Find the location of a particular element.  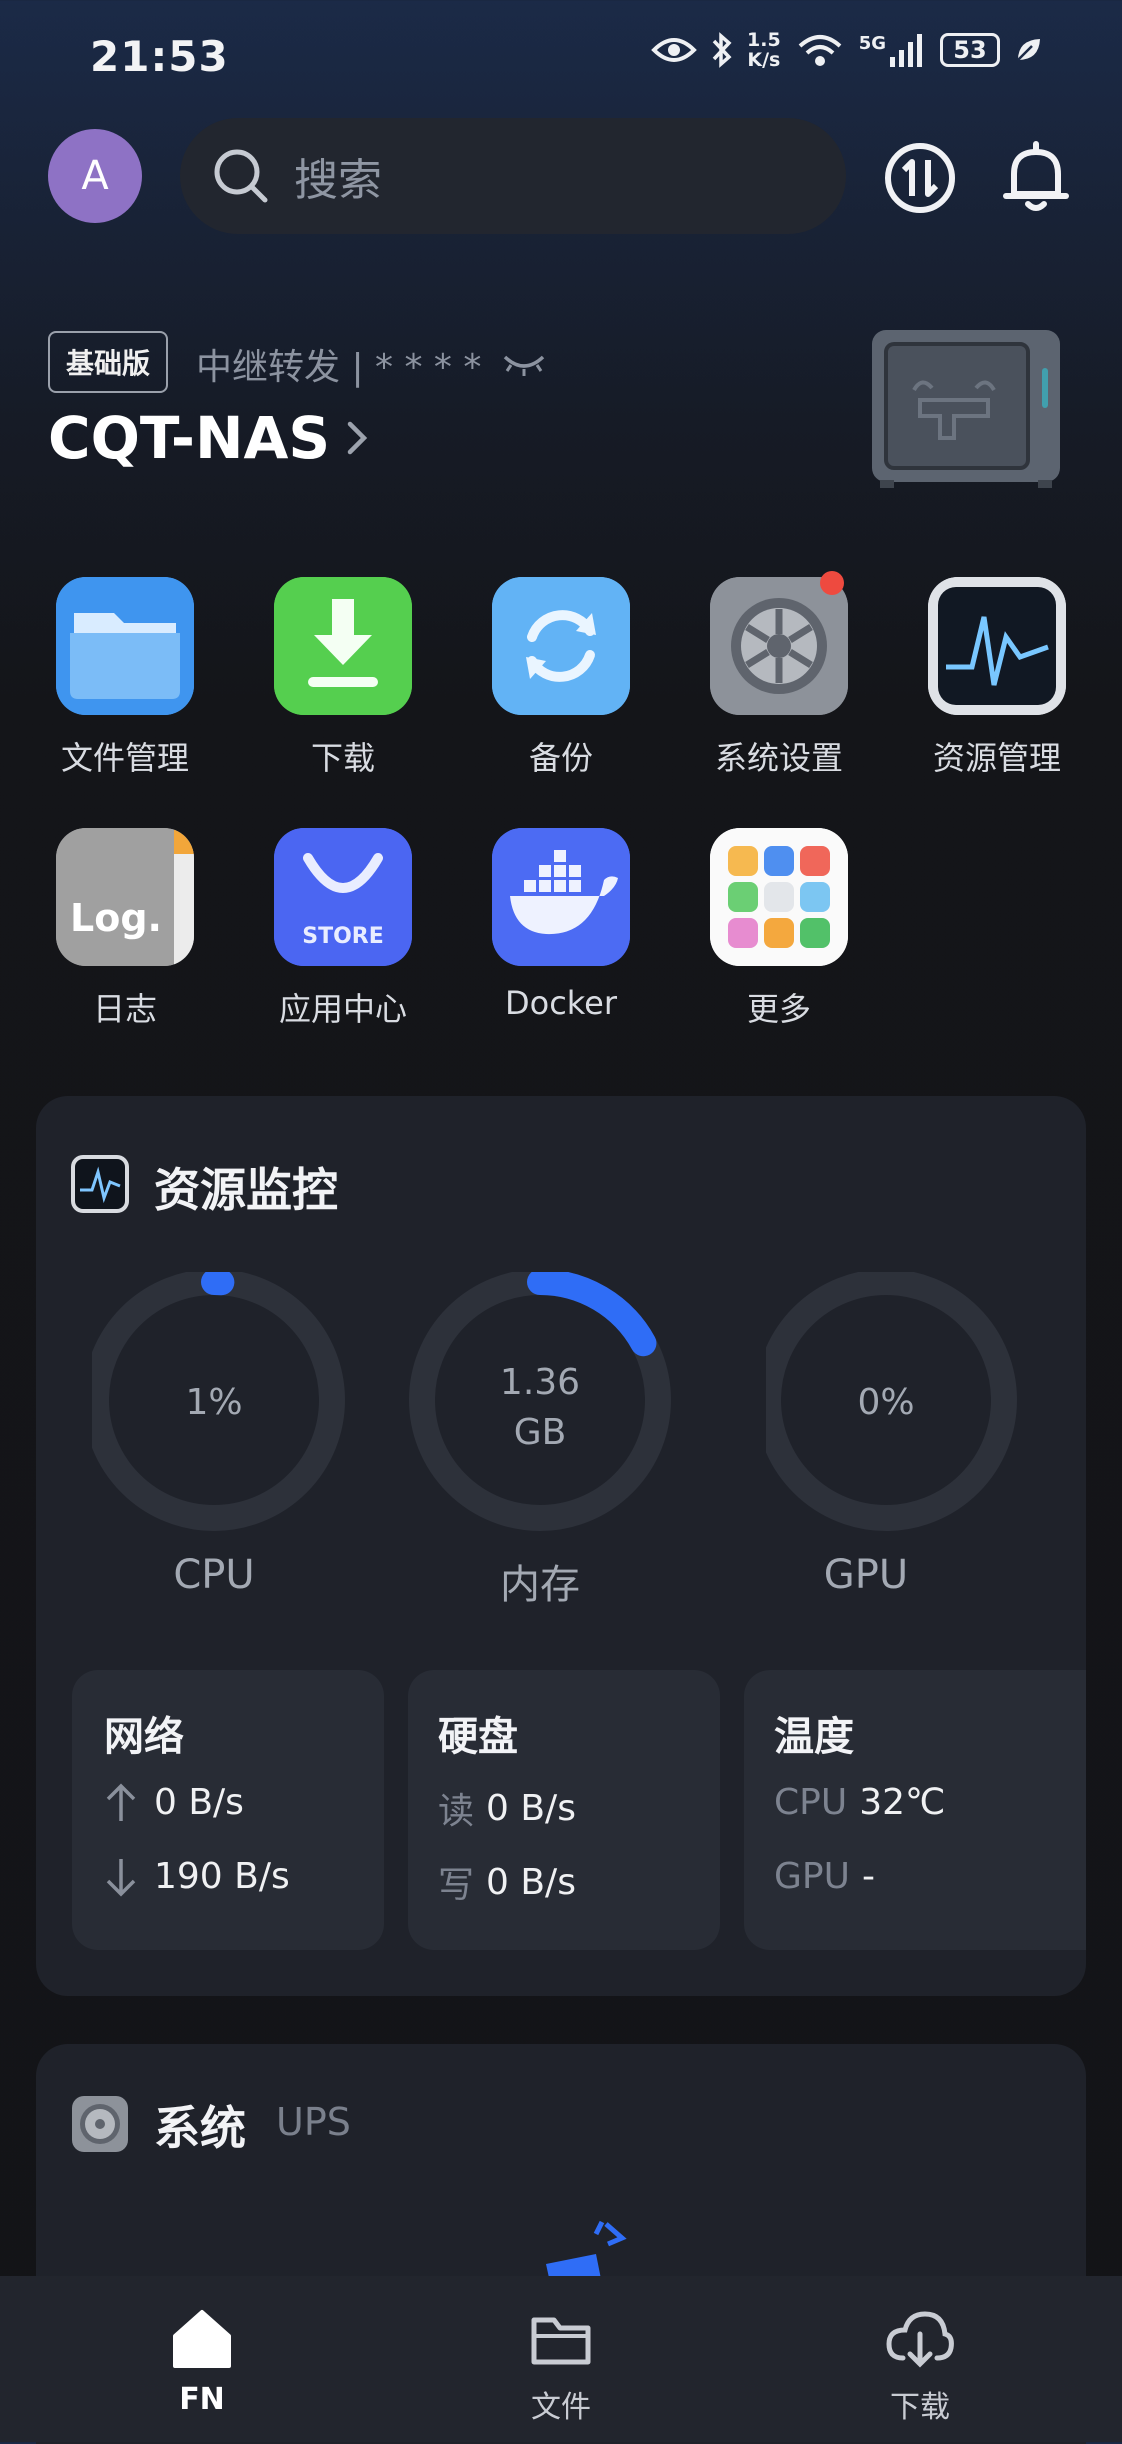

store-icon: STORE is located at coordinates (343, 897).